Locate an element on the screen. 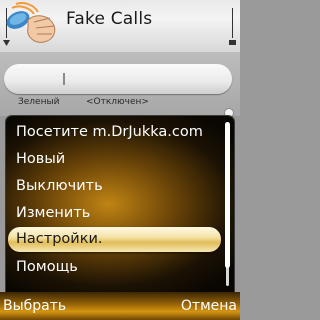 This screenshot has width=320, height=320. menu-item-edit: Изменить is located at coordinates (114, 213).